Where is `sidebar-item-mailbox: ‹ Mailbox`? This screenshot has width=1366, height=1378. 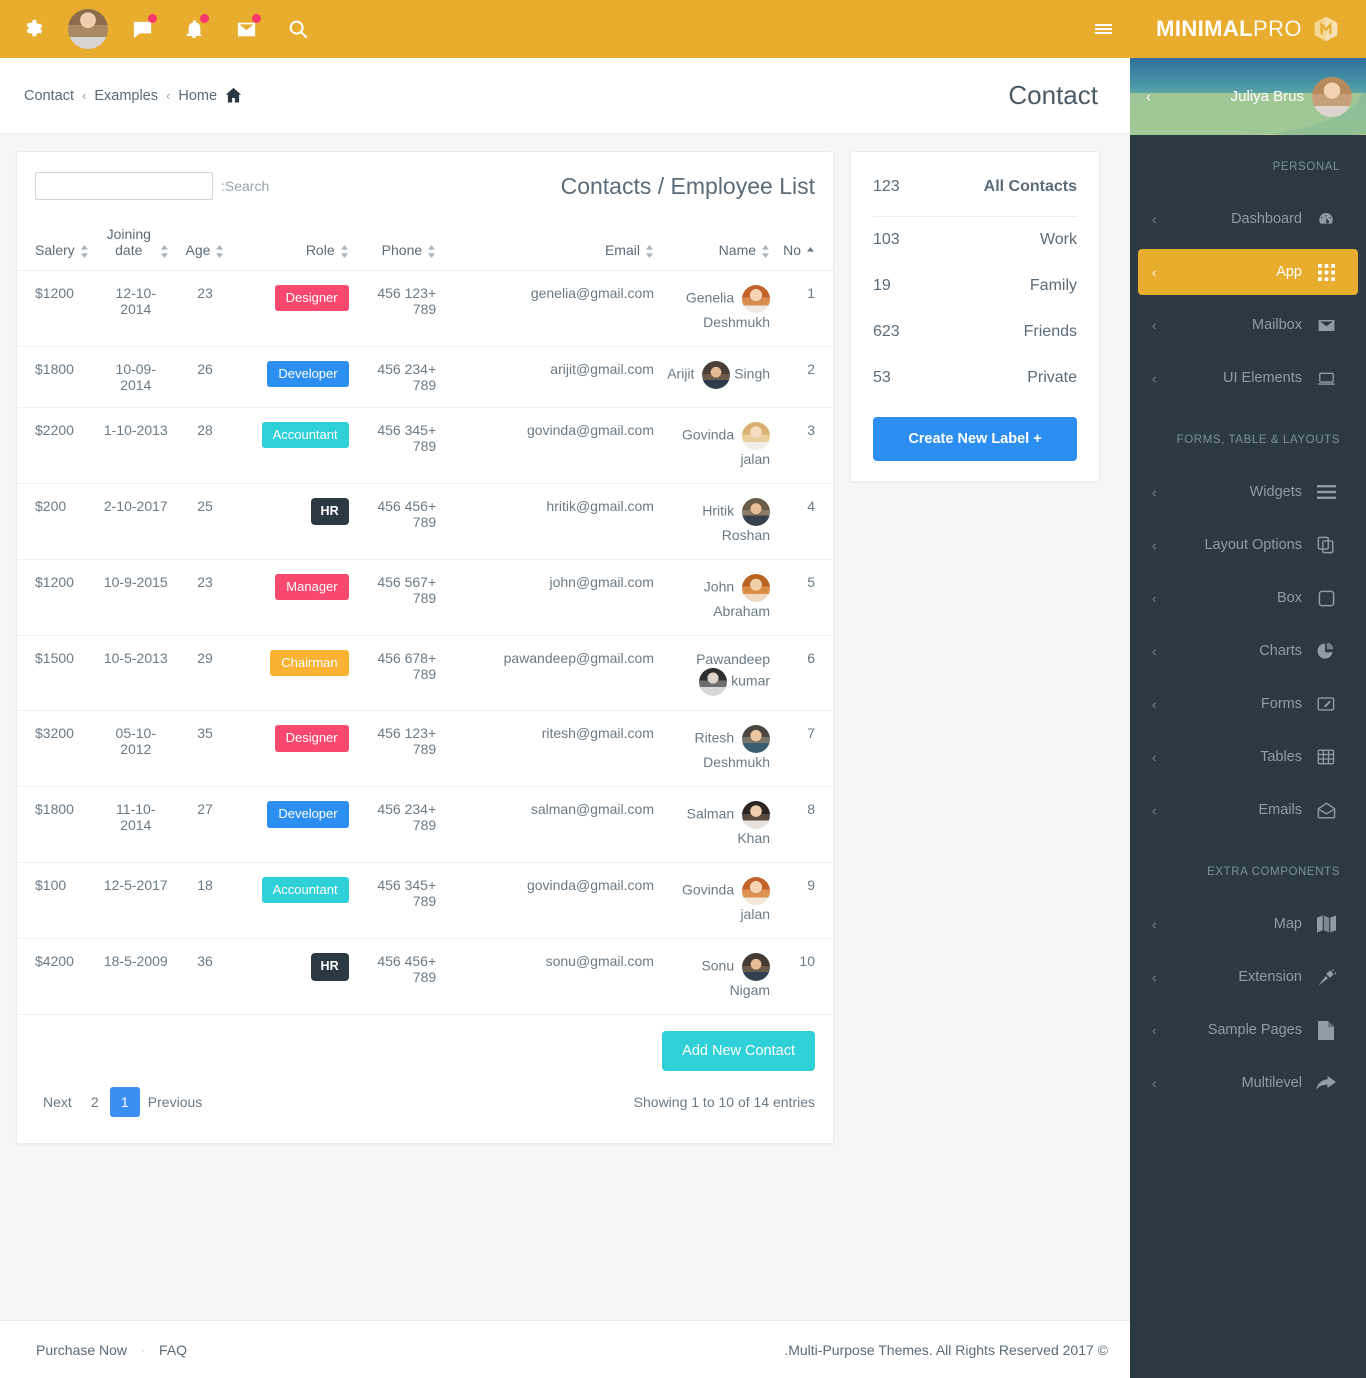 sidebar-item-mailbox: ‹ Mailbox is located at coordinates (1248, 325).